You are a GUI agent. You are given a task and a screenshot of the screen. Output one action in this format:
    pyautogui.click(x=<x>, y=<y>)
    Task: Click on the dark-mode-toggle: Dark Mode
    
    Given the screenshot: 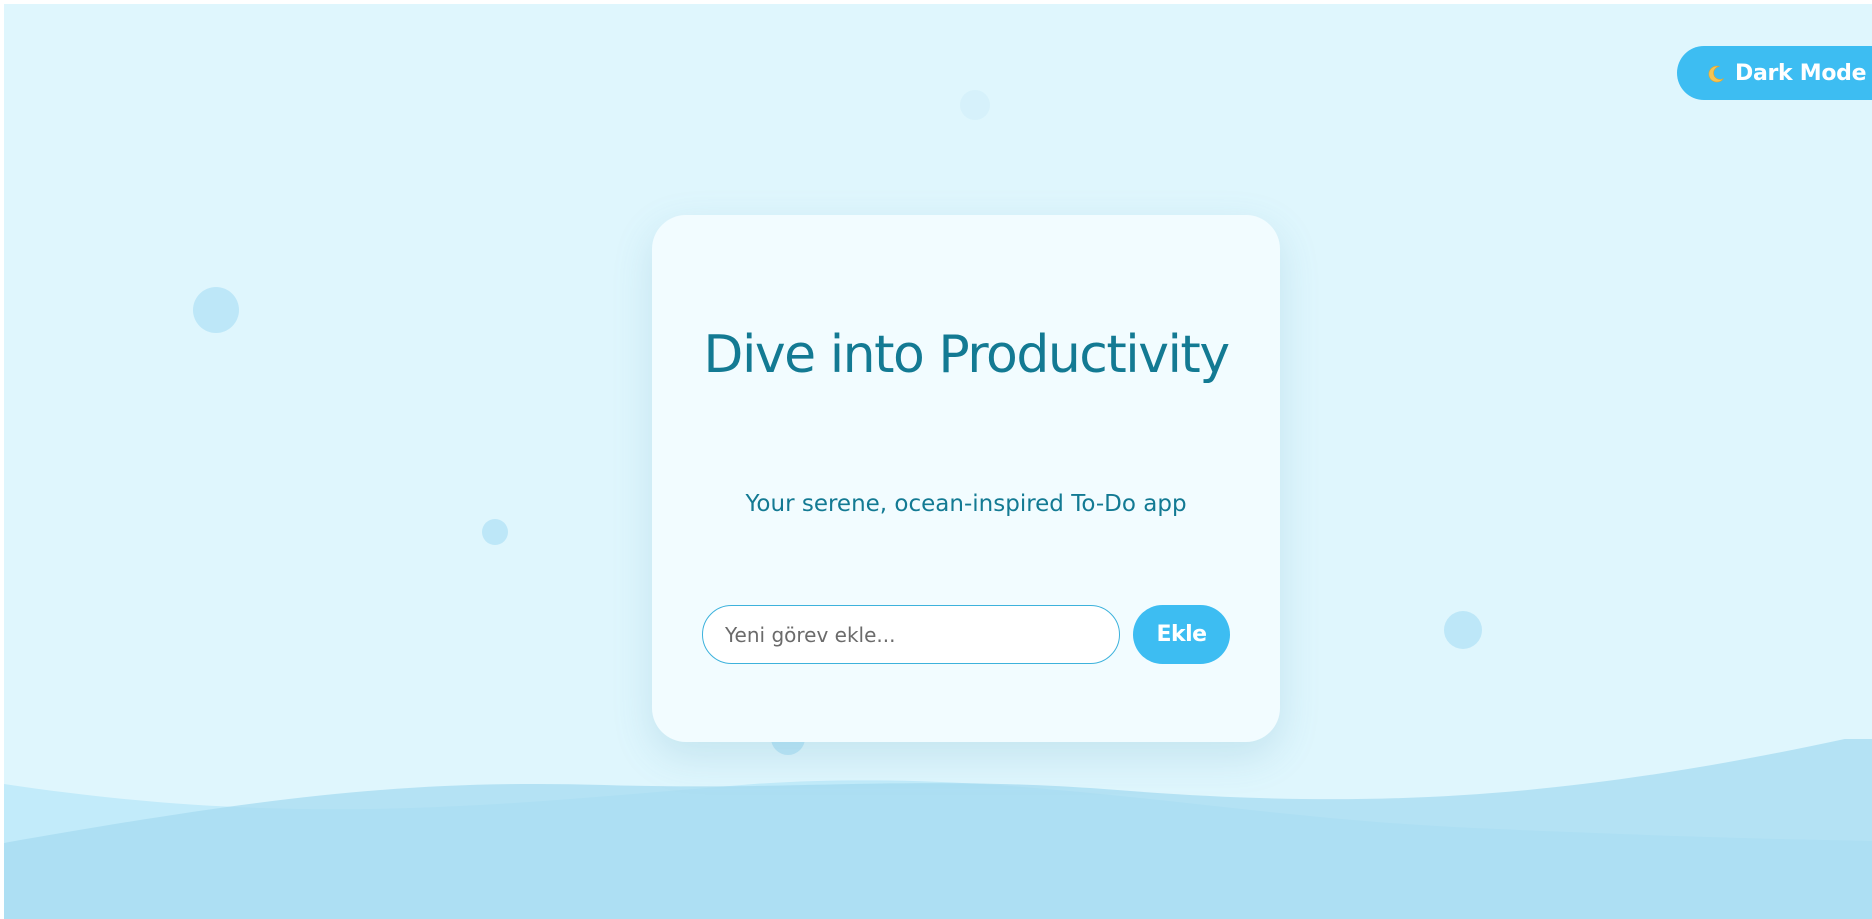 What is the action you would take?
    pyautogui.click(x=1774, y=73)
    